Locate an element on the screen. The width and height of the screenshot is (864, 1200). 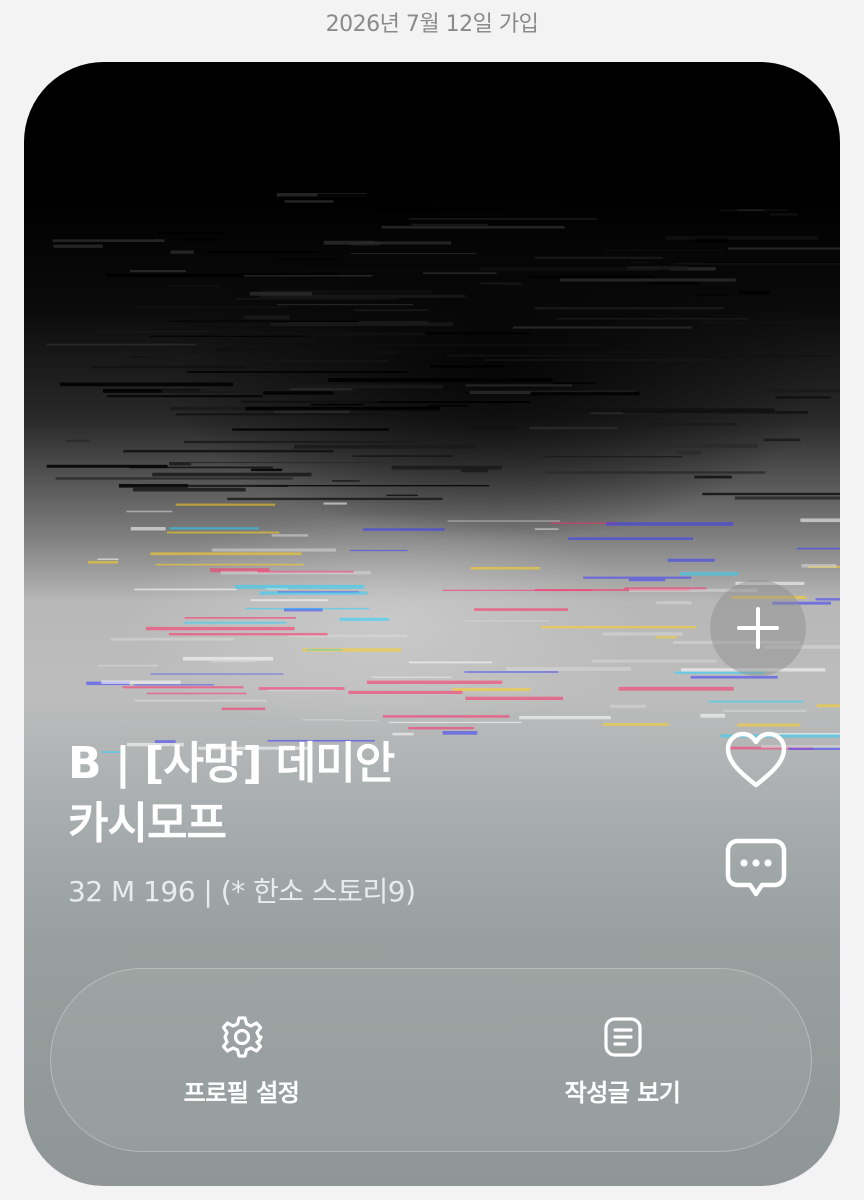
comment-bubble-icon is located at coordinates (756, 867).